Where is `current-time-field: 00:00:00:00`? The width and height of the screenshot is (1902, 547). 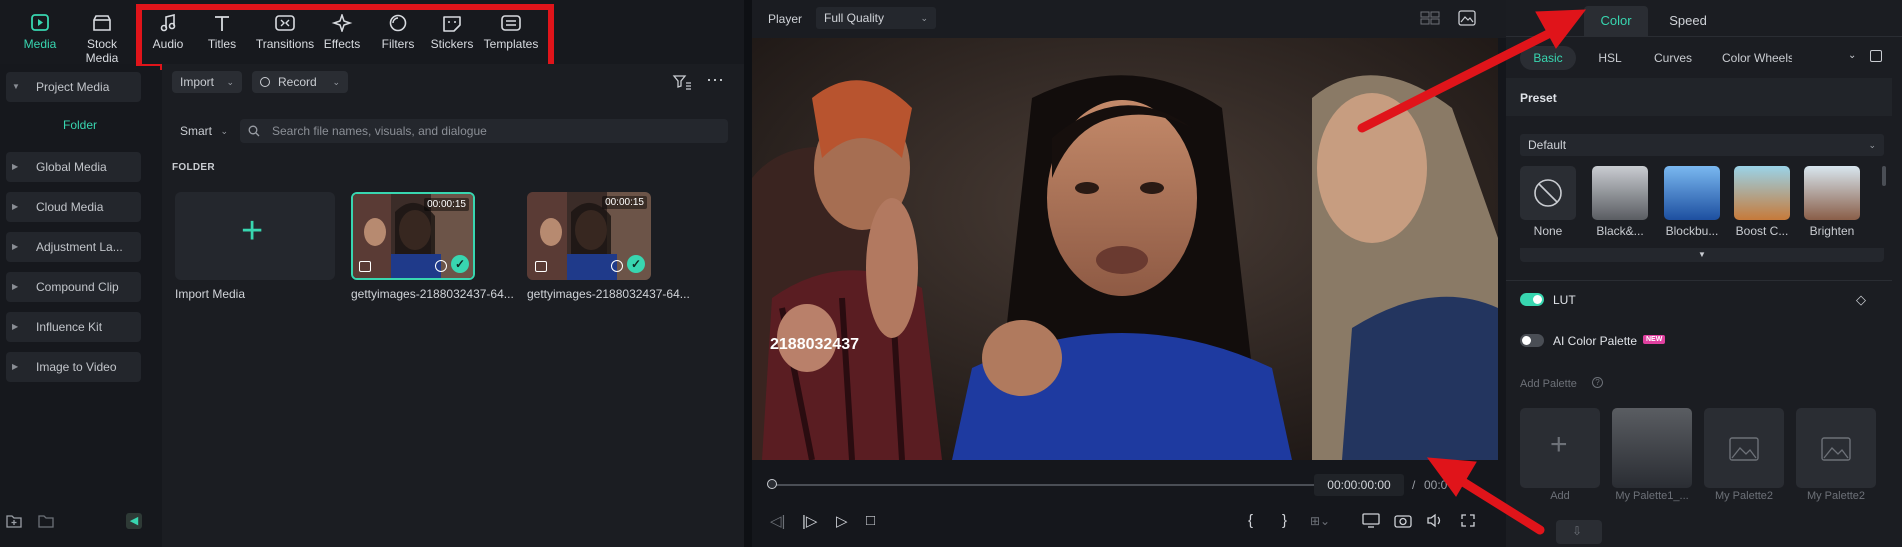
current-time-field: 00:00:00:00 is located at coordinates (1359, 485).